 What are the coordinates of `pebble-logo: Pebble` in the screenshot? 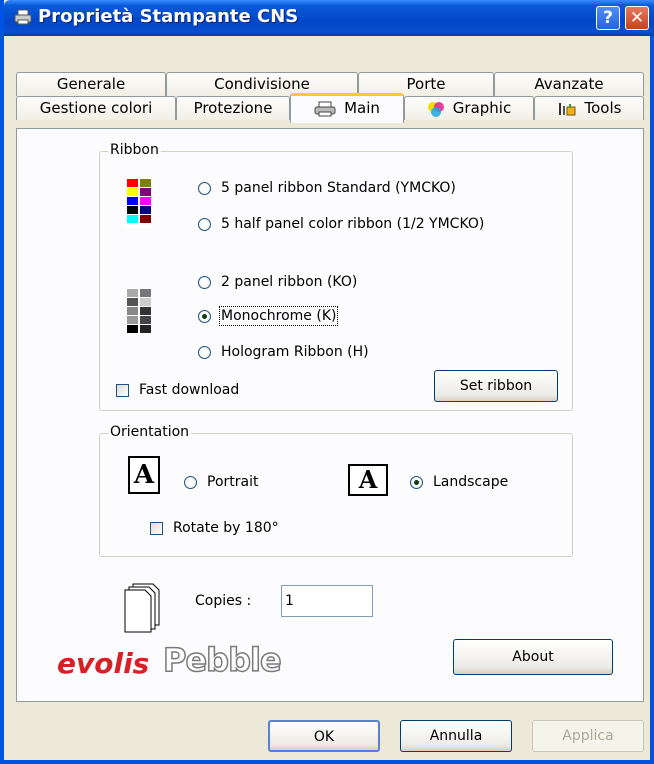 It's located at (222, 660).